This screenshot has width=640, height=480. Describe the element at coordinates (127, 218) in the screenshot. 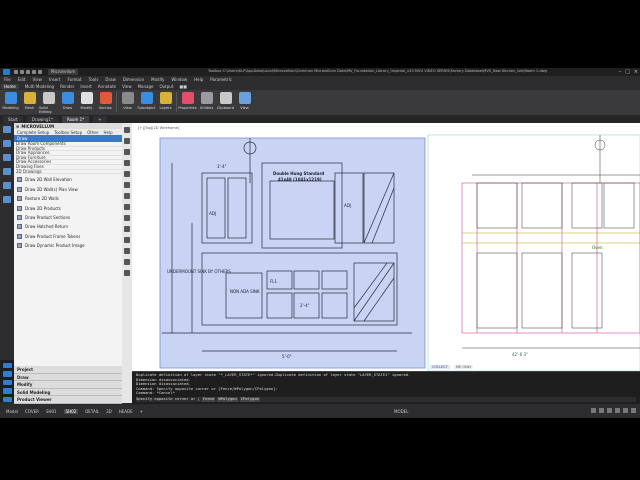

I see `stretch-icon` at that location.